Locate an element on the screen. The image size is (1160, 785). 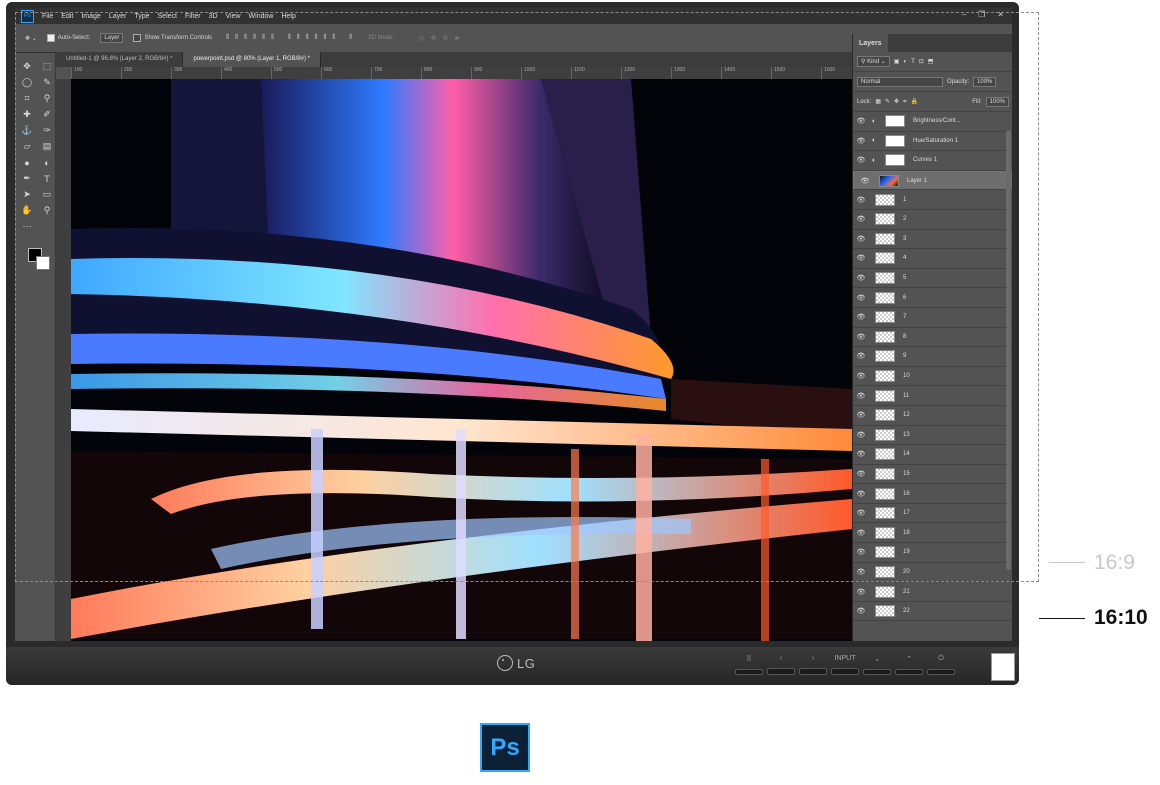
layer-name: 22 is located at coordinates (906, 611).